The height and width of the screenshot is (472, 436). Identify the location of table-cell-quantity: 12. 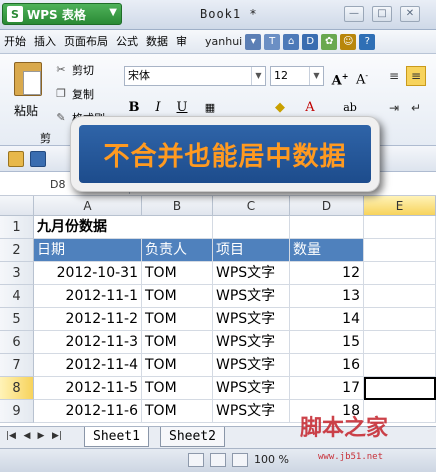
(327, 273).